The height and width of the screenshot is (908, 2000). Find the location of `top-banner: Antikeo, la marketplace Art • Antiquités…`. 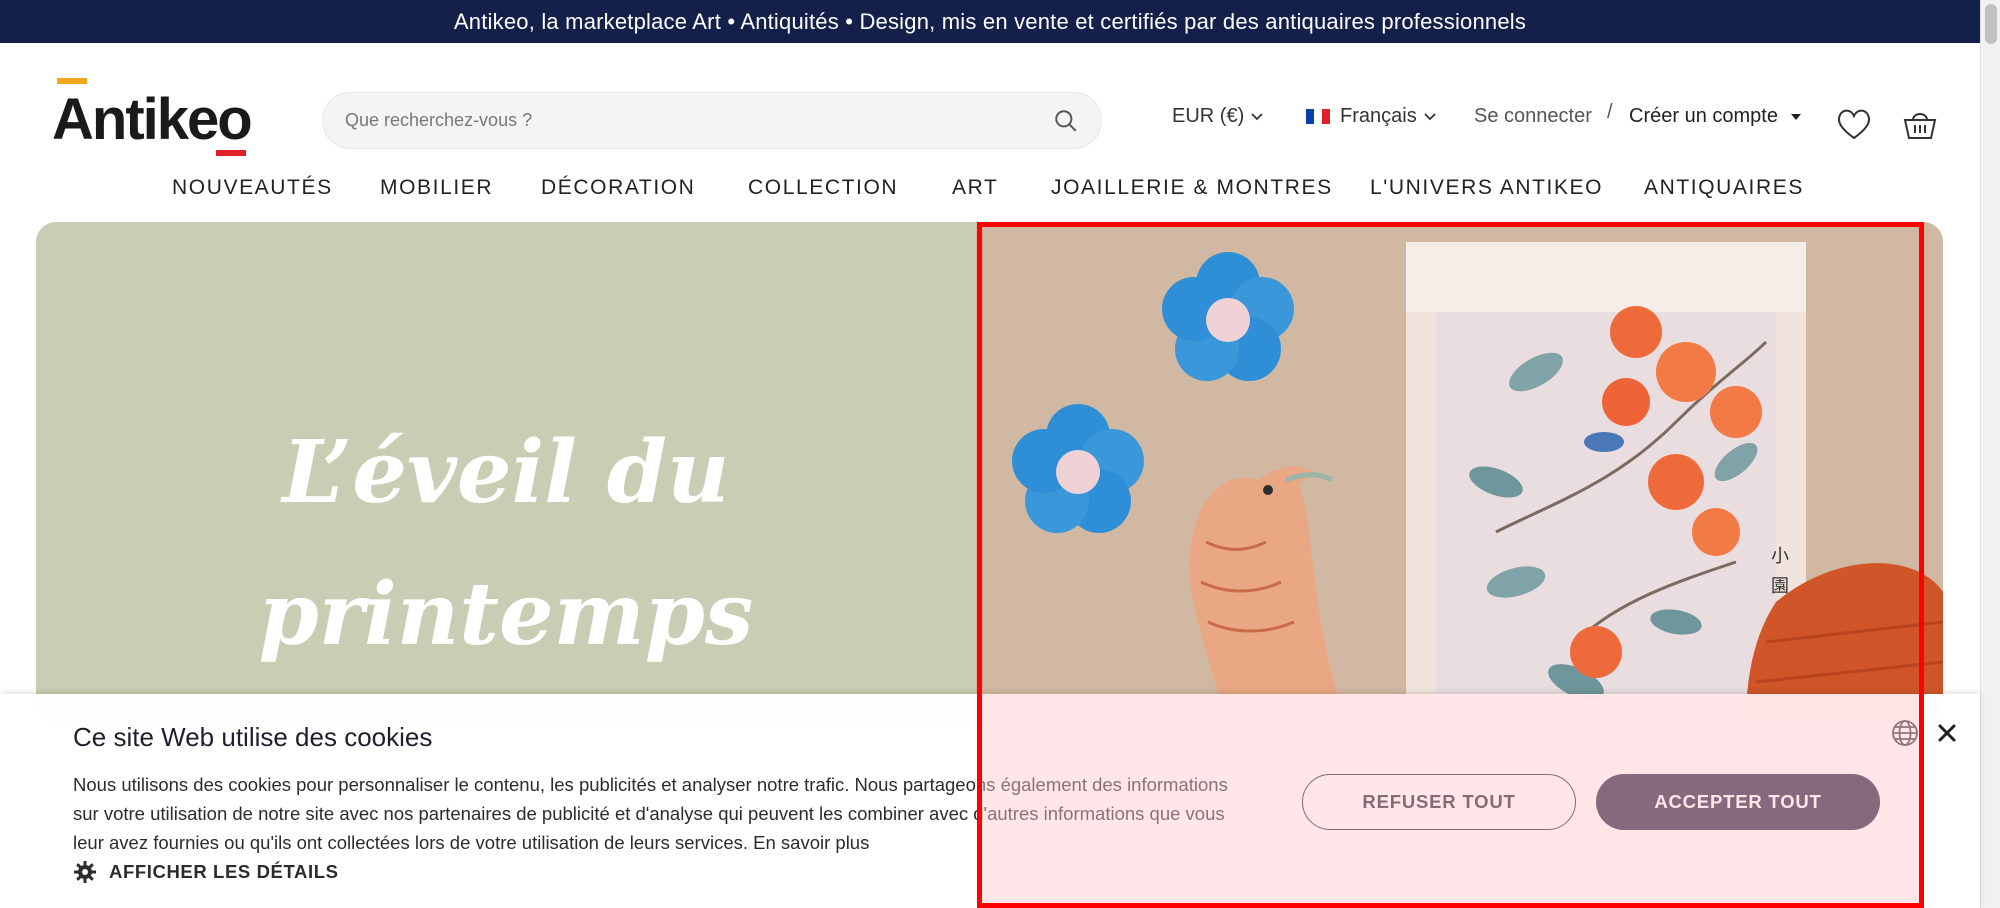

top-banner: Antikeo, la marketplace Art • Antiquités… is located at coordinates (990, 21).